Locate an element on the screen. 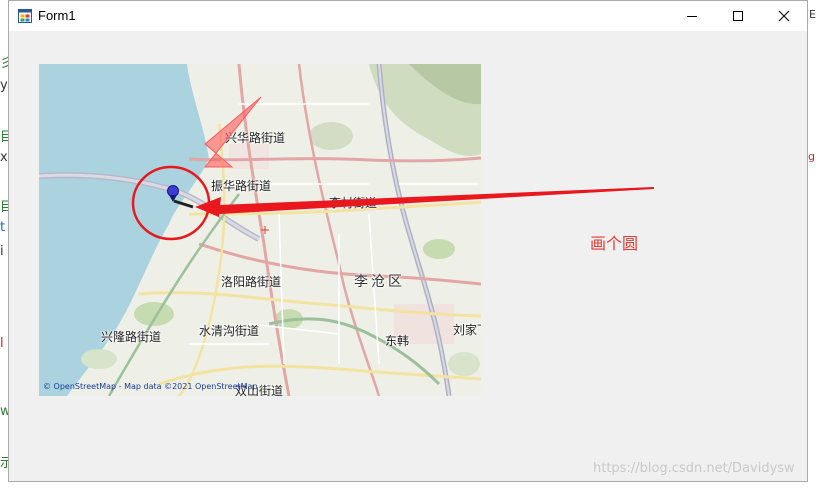 Image resolution: width=816 pixels, height=489 pixels. background-glyph: x is located at coordinates (4, 157).